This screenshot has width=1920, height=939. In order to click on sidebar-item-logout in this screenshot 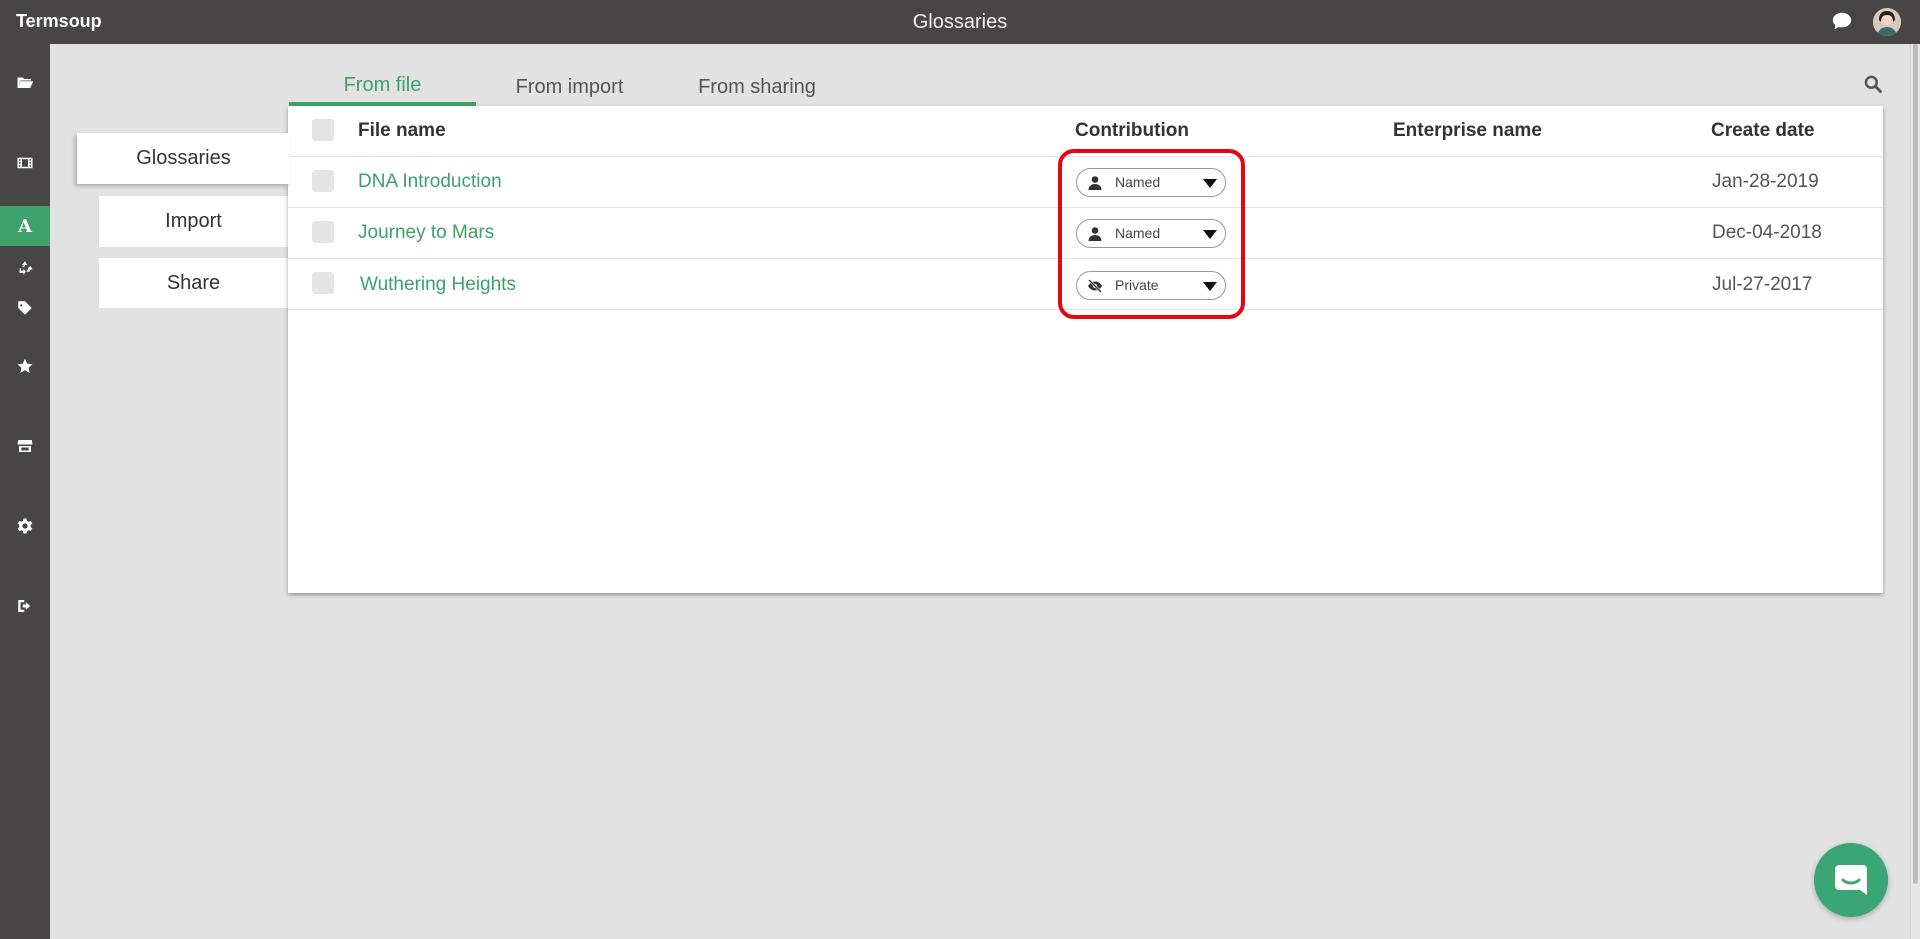, I will do `click(25, 606)`.